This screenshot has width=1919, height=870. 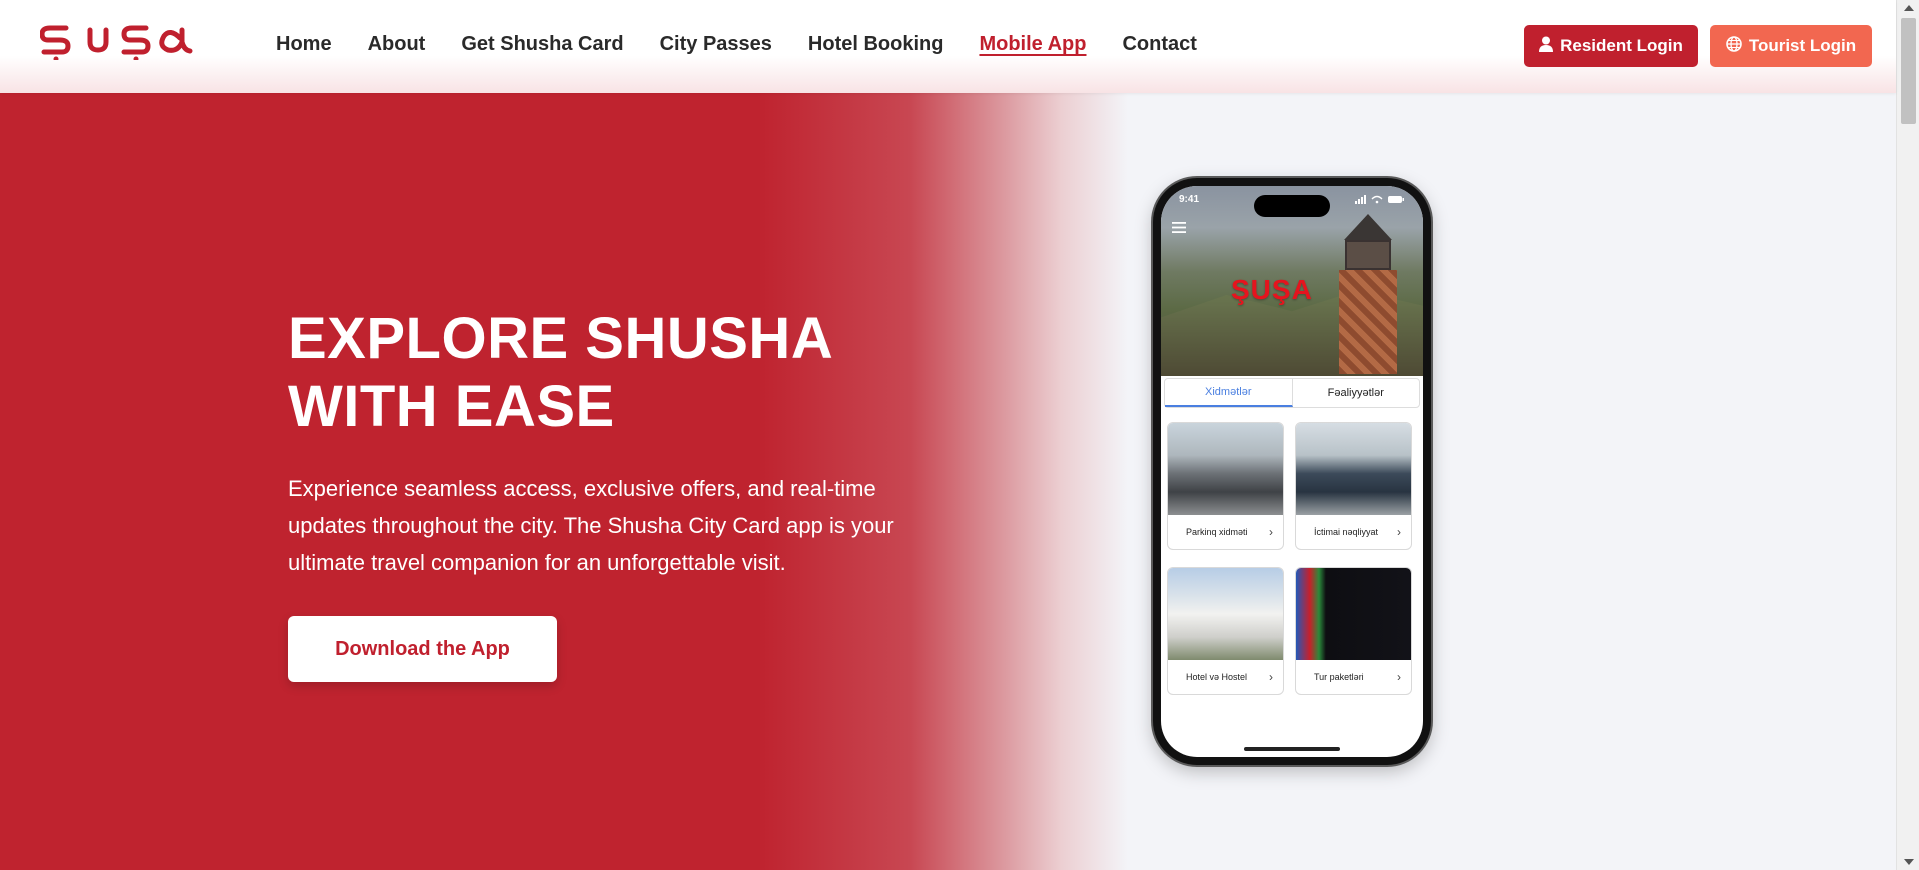 I want to click on nav-contact: Contact, so click(x=1159, y=44).